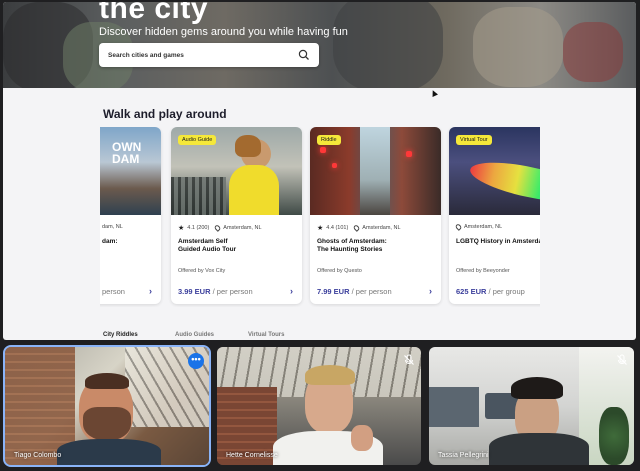 Image resolution: width=640 pixels, height=471 pixels. What do you see at coordinates (236, 171) in the screenshot?
I see `card-image: Audio Guide` at bounding box center [236, 171].